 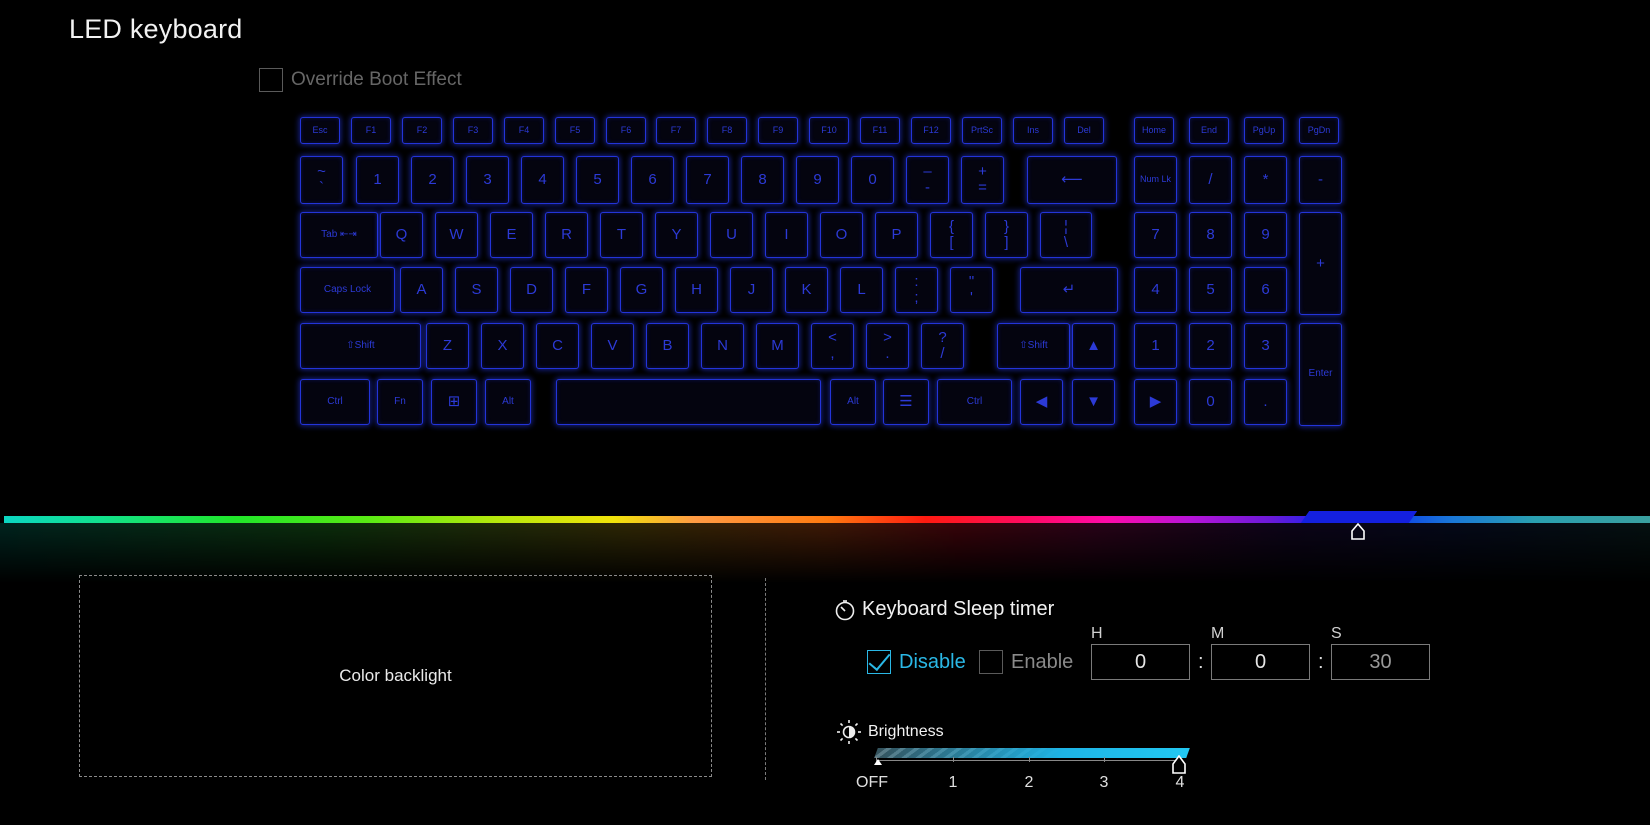 What do you see at coordinates (861, 290) in the screenshot?
I see `key: L` at bounding box center [861, 290].